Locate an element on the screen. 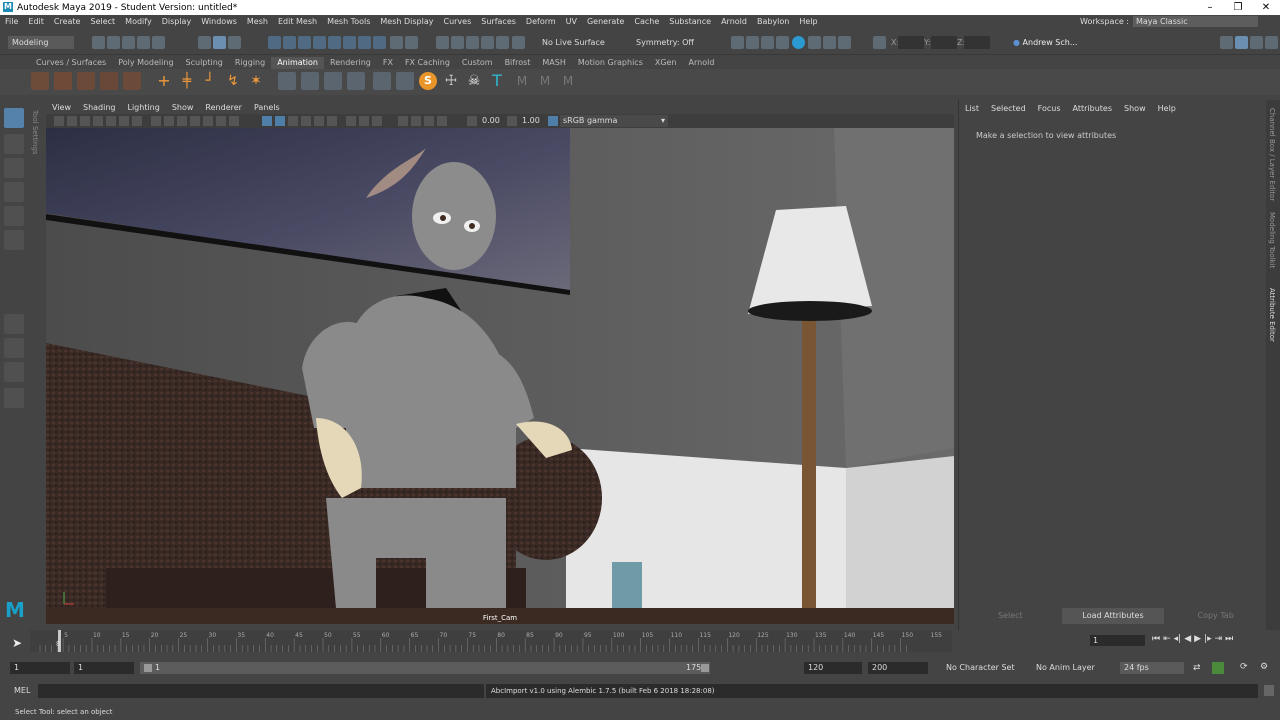 This screenshot has width=1280, height=720. history-icon is located at coordinates (379, 42).